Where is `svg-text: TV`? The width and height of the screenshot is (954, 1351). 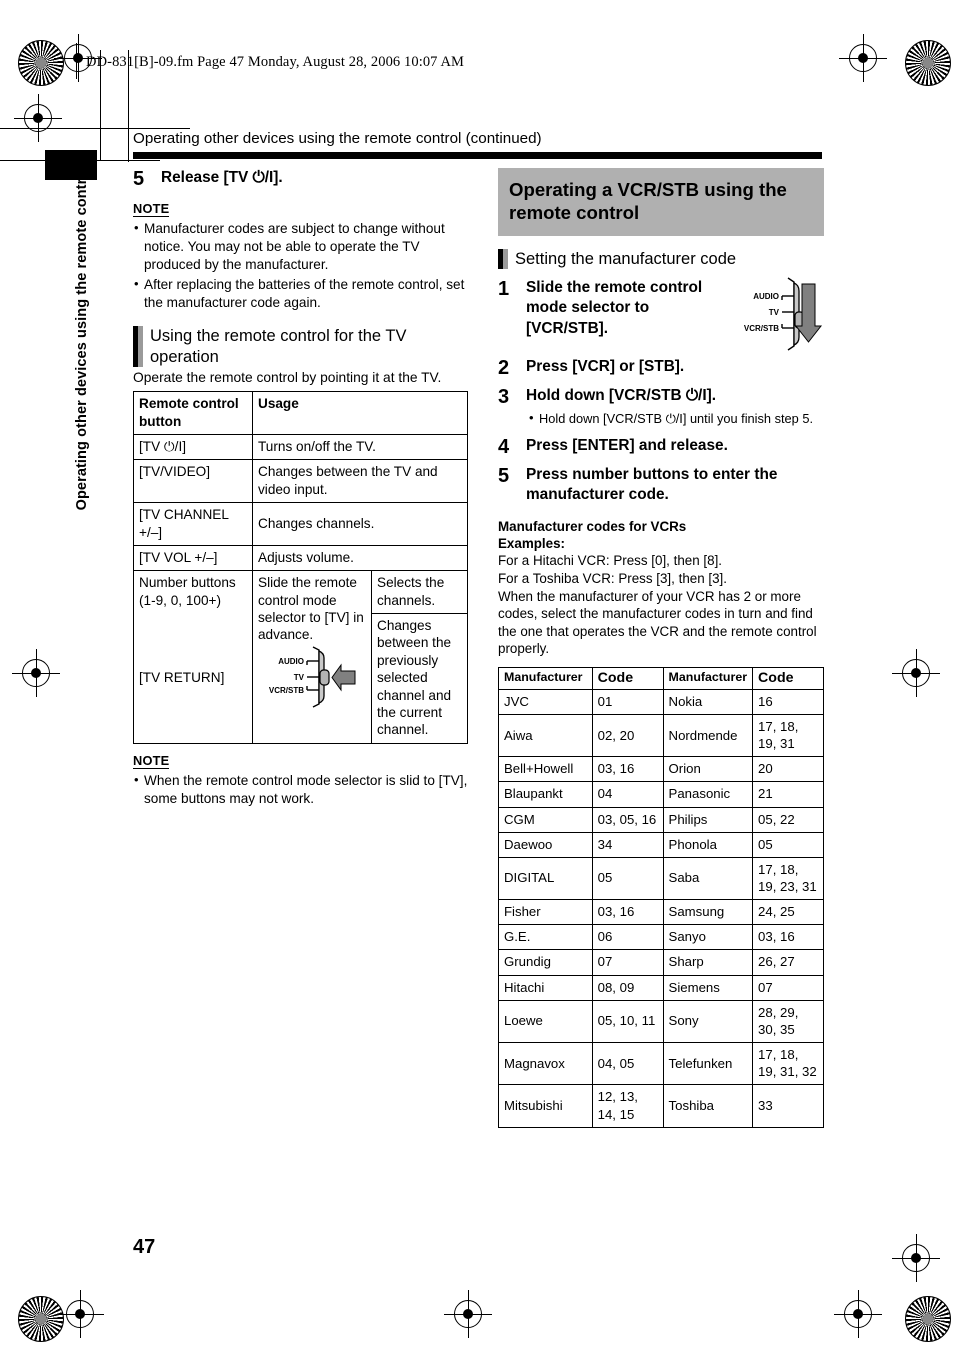
svg-text: TV is located at coordinates (774, 312).